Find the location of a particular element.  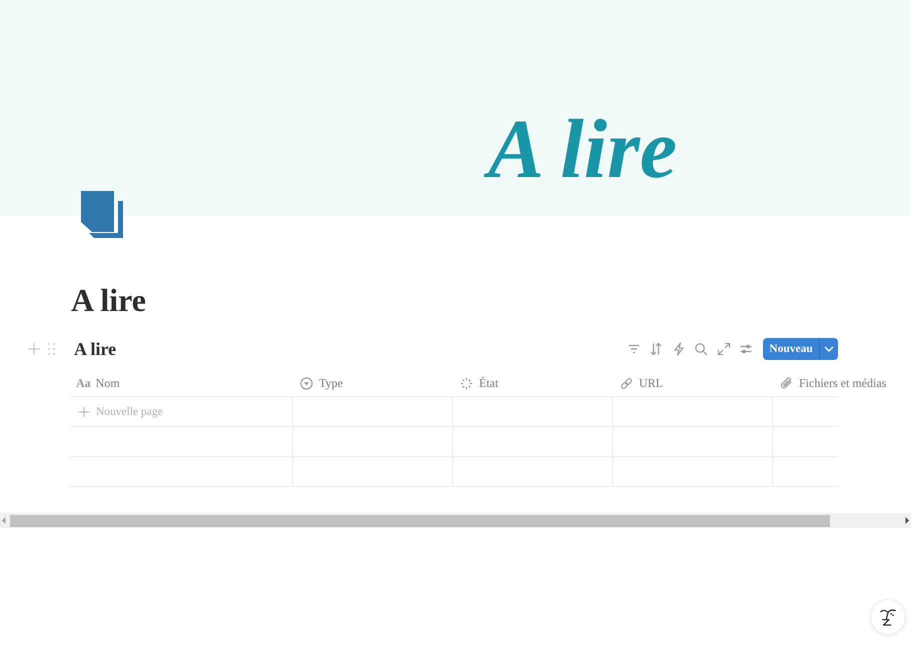

scrollbar-thumb is located at coordinates (420, 520).